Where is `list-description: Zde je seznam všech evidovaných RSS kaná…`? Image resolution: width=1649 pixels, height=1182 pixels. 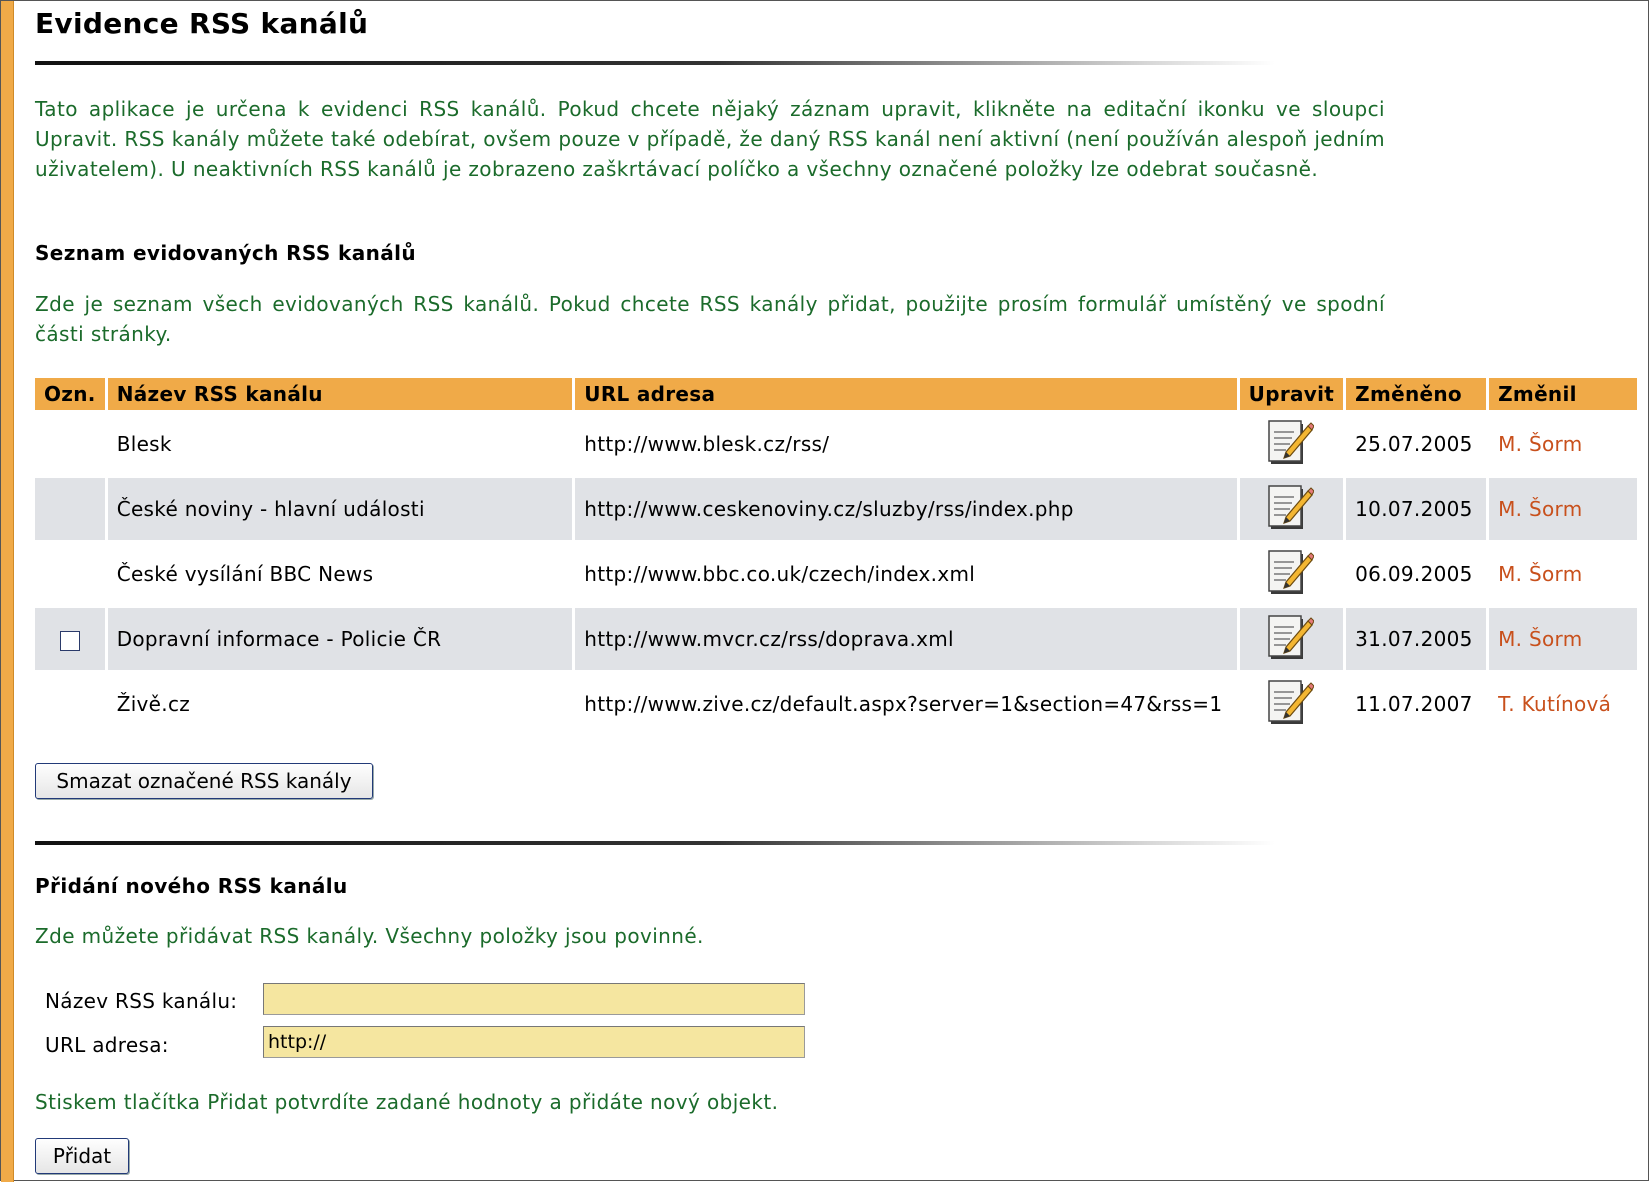 list-description: Zde je seznam všech evidovaných RSS kaná… is located at coordinates (710, 319).